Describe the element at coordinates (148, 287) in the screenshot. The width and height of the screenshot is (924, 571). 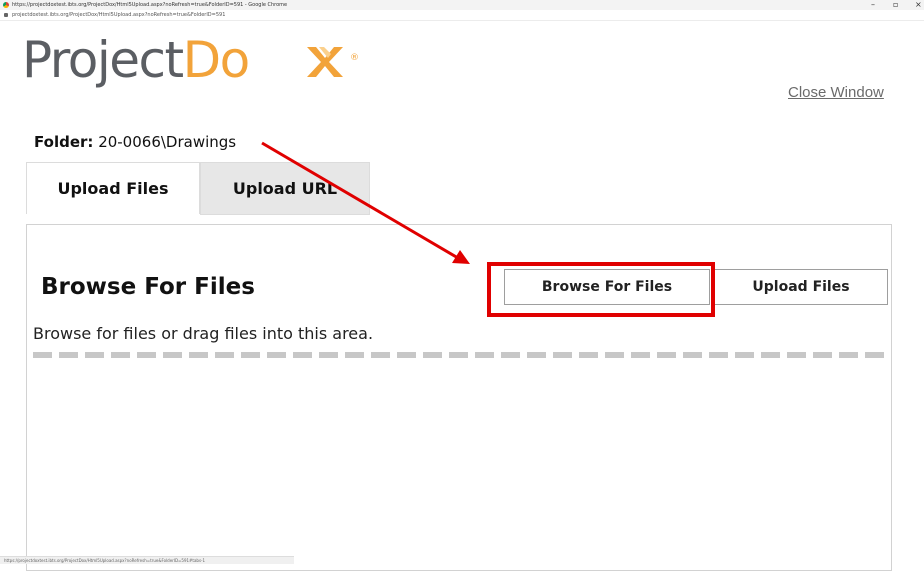
I see `browse-heading: Browse For Files` at that location.